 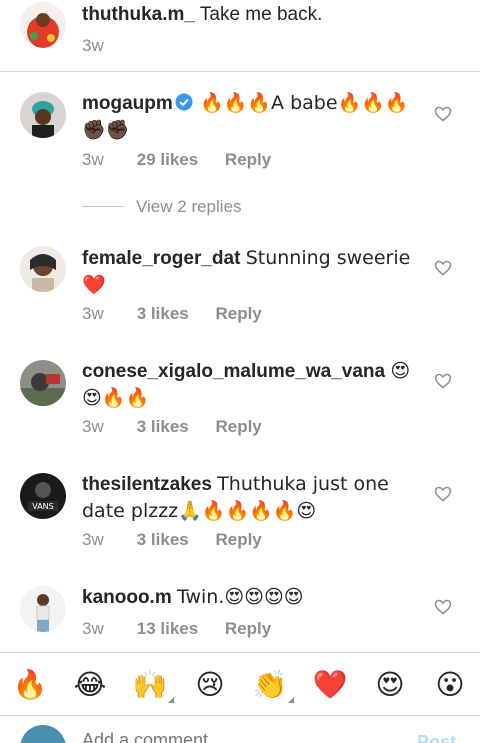 What do you see at coordinates (436, 737) in the screenshot?
I see `post-button: Post` at bounding box center [436, 737].